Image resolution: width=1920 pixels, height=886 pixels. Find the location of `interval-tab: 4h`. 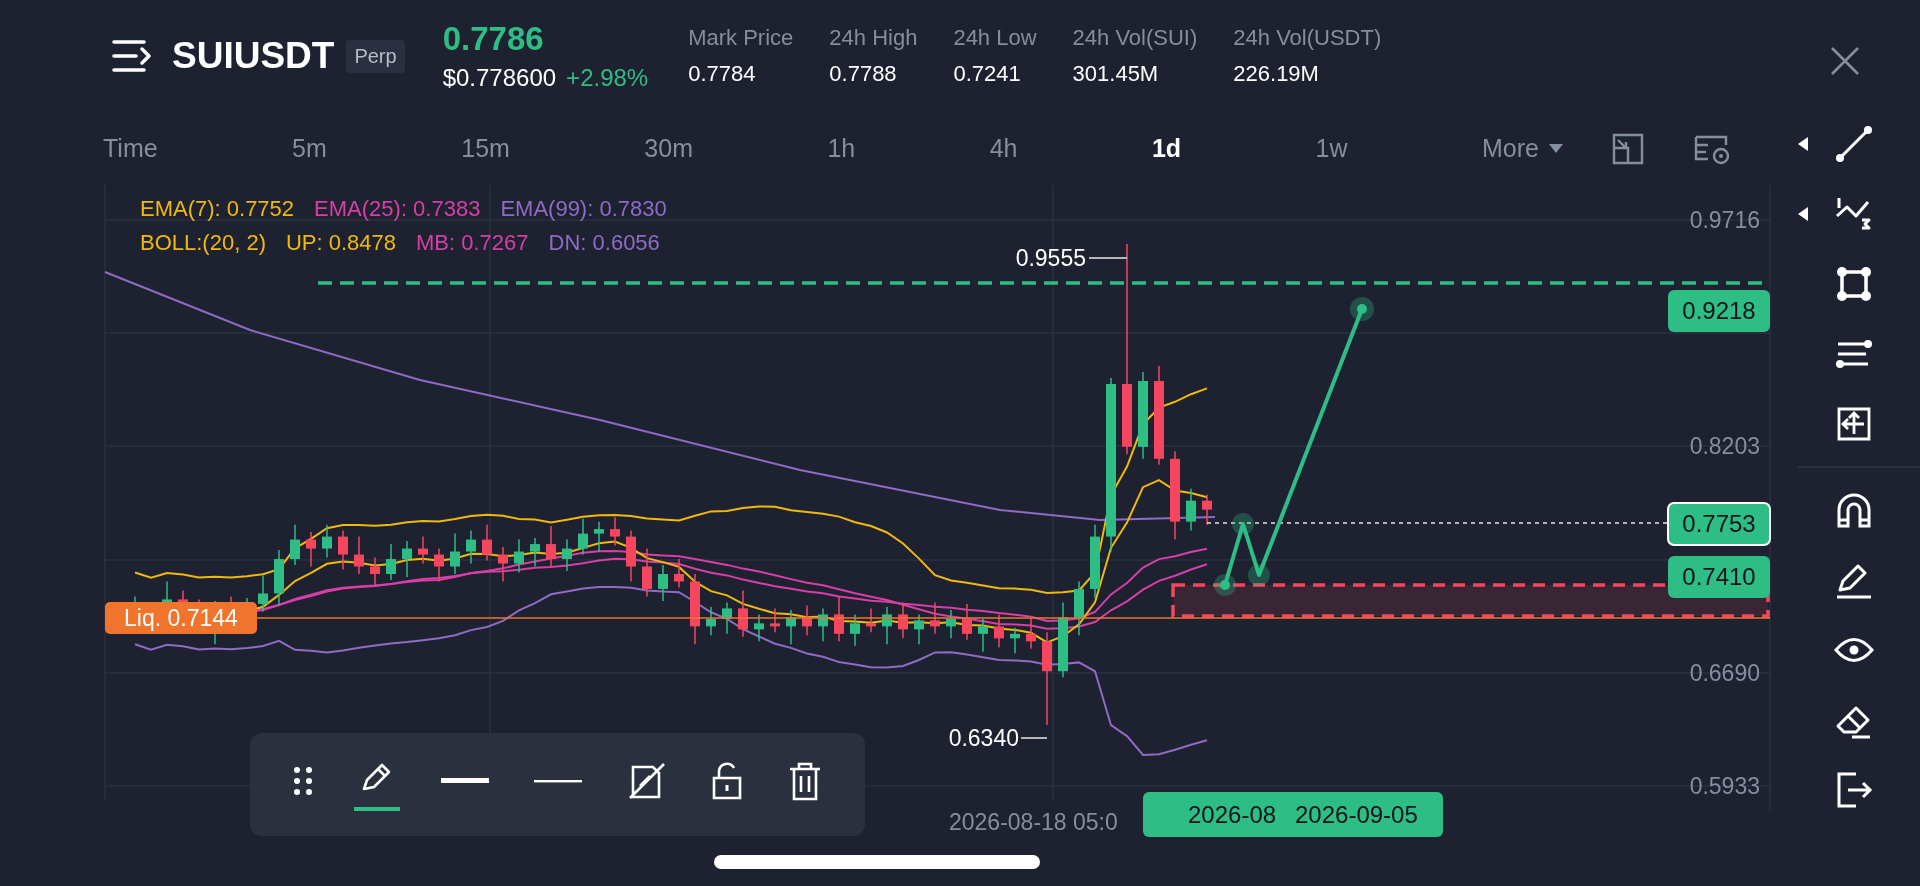

interval-tab: 4h is located at coordinates (1003, 148).